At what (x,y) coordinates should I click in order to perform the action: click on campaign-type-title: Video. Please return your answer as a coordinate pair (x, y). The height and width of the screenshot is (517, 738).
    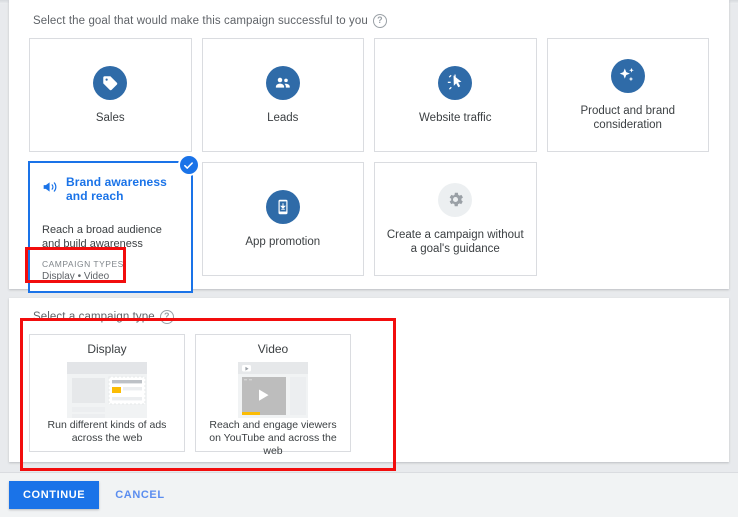
    Looking at the image, I should click on (273, 349).